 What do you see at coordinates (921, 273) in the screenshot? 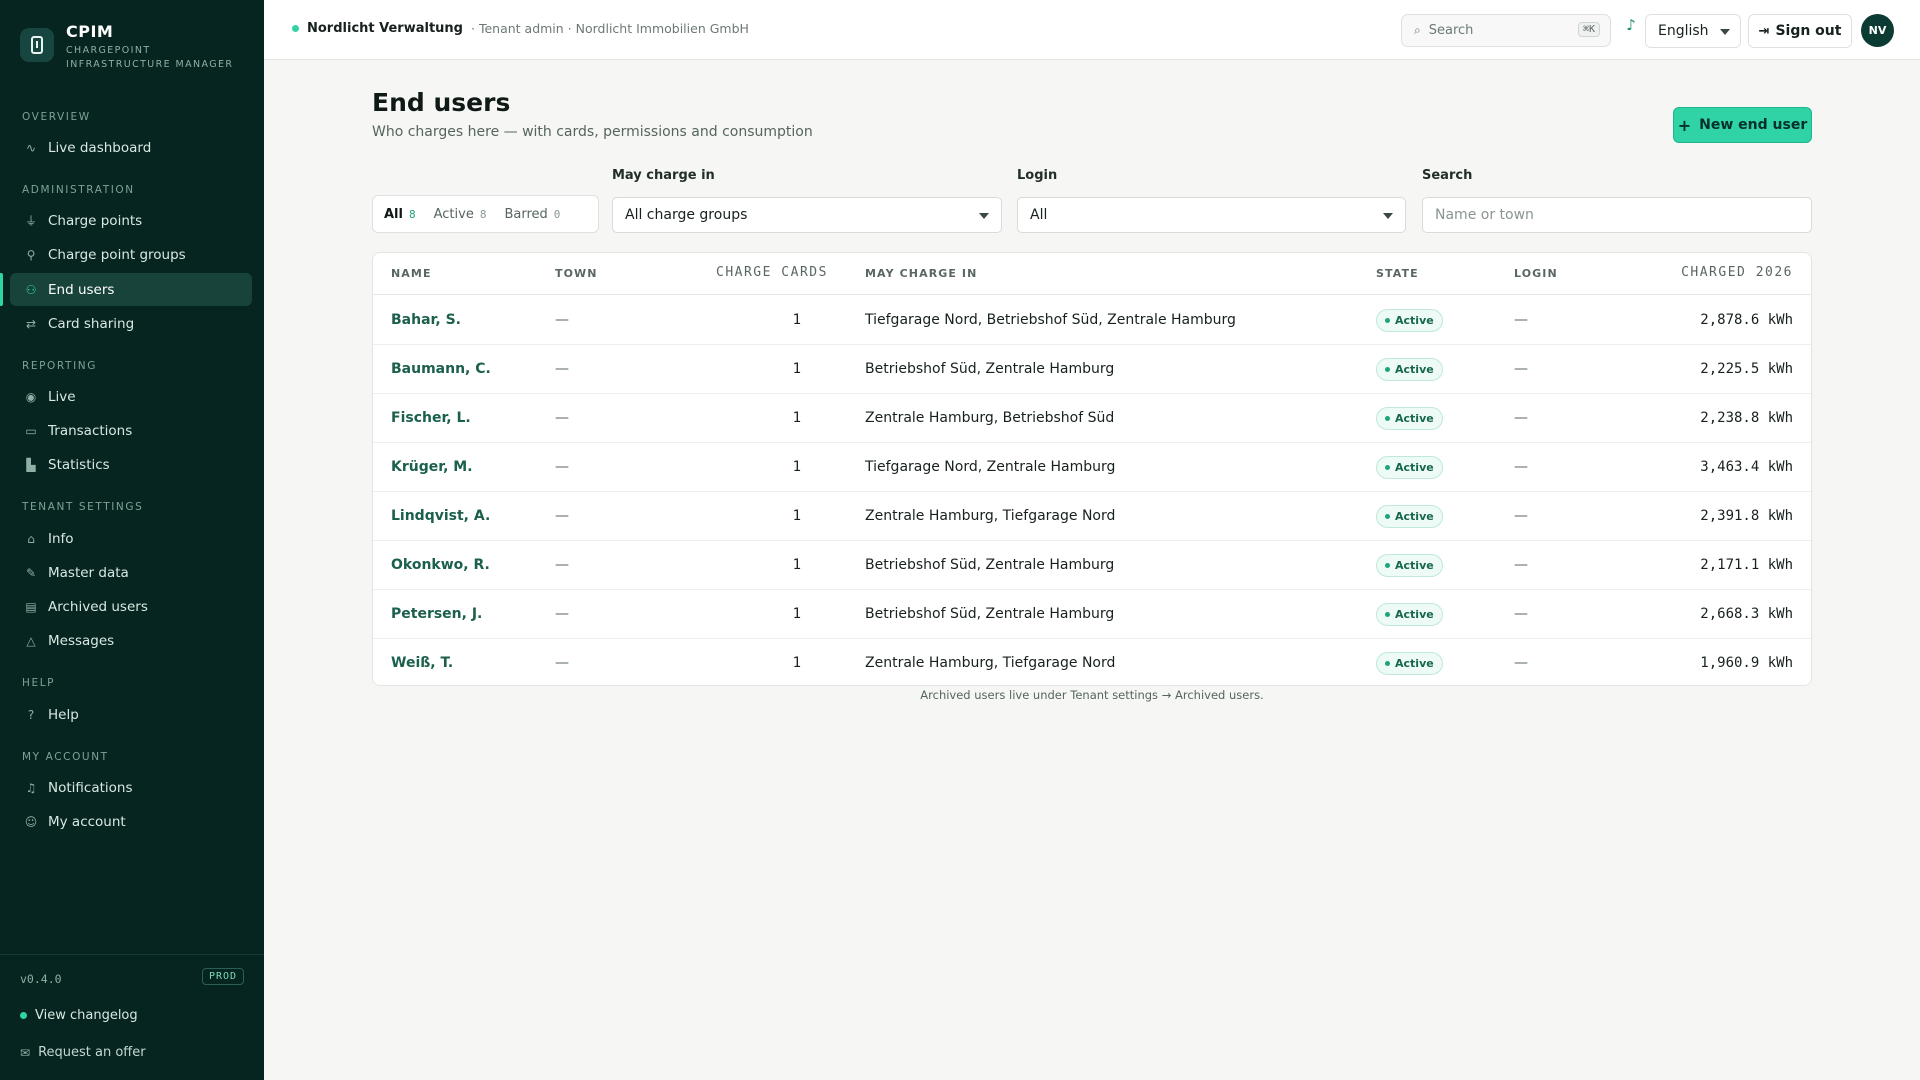
I see `col-may-charge: MAY CHARGE IN` at bounding box center [921, 273].